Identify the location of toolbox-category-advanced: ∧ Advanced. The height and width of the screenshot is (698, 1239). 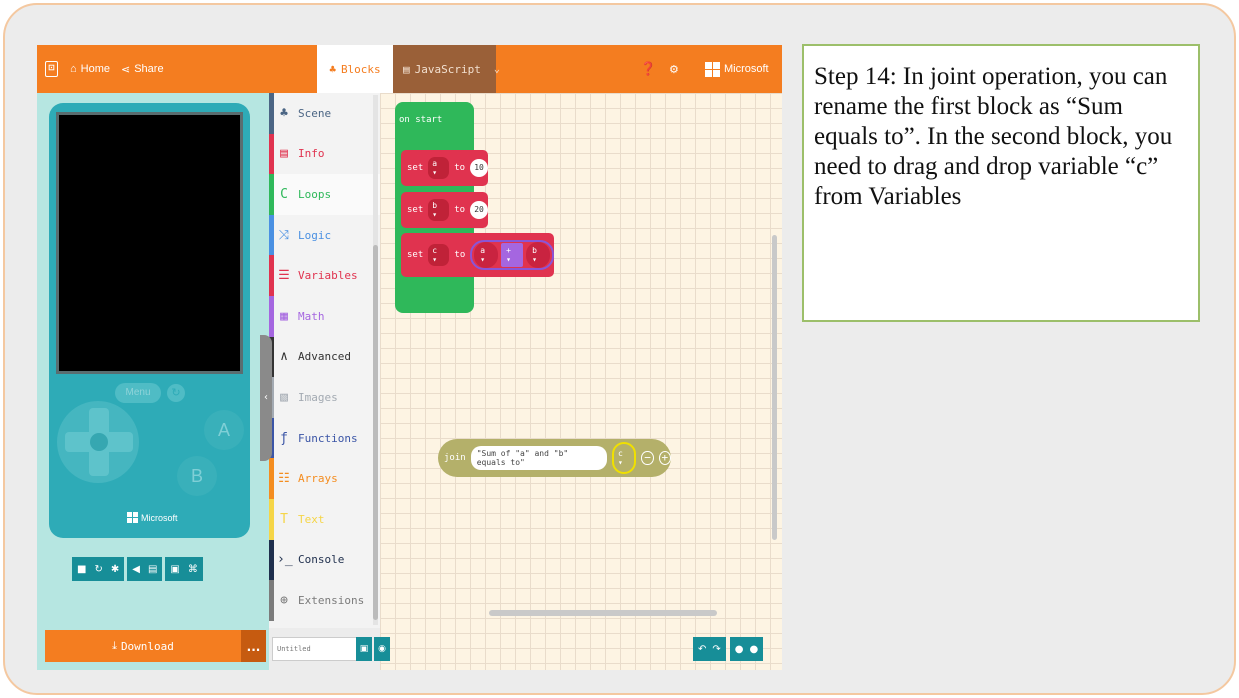
(324, 357).